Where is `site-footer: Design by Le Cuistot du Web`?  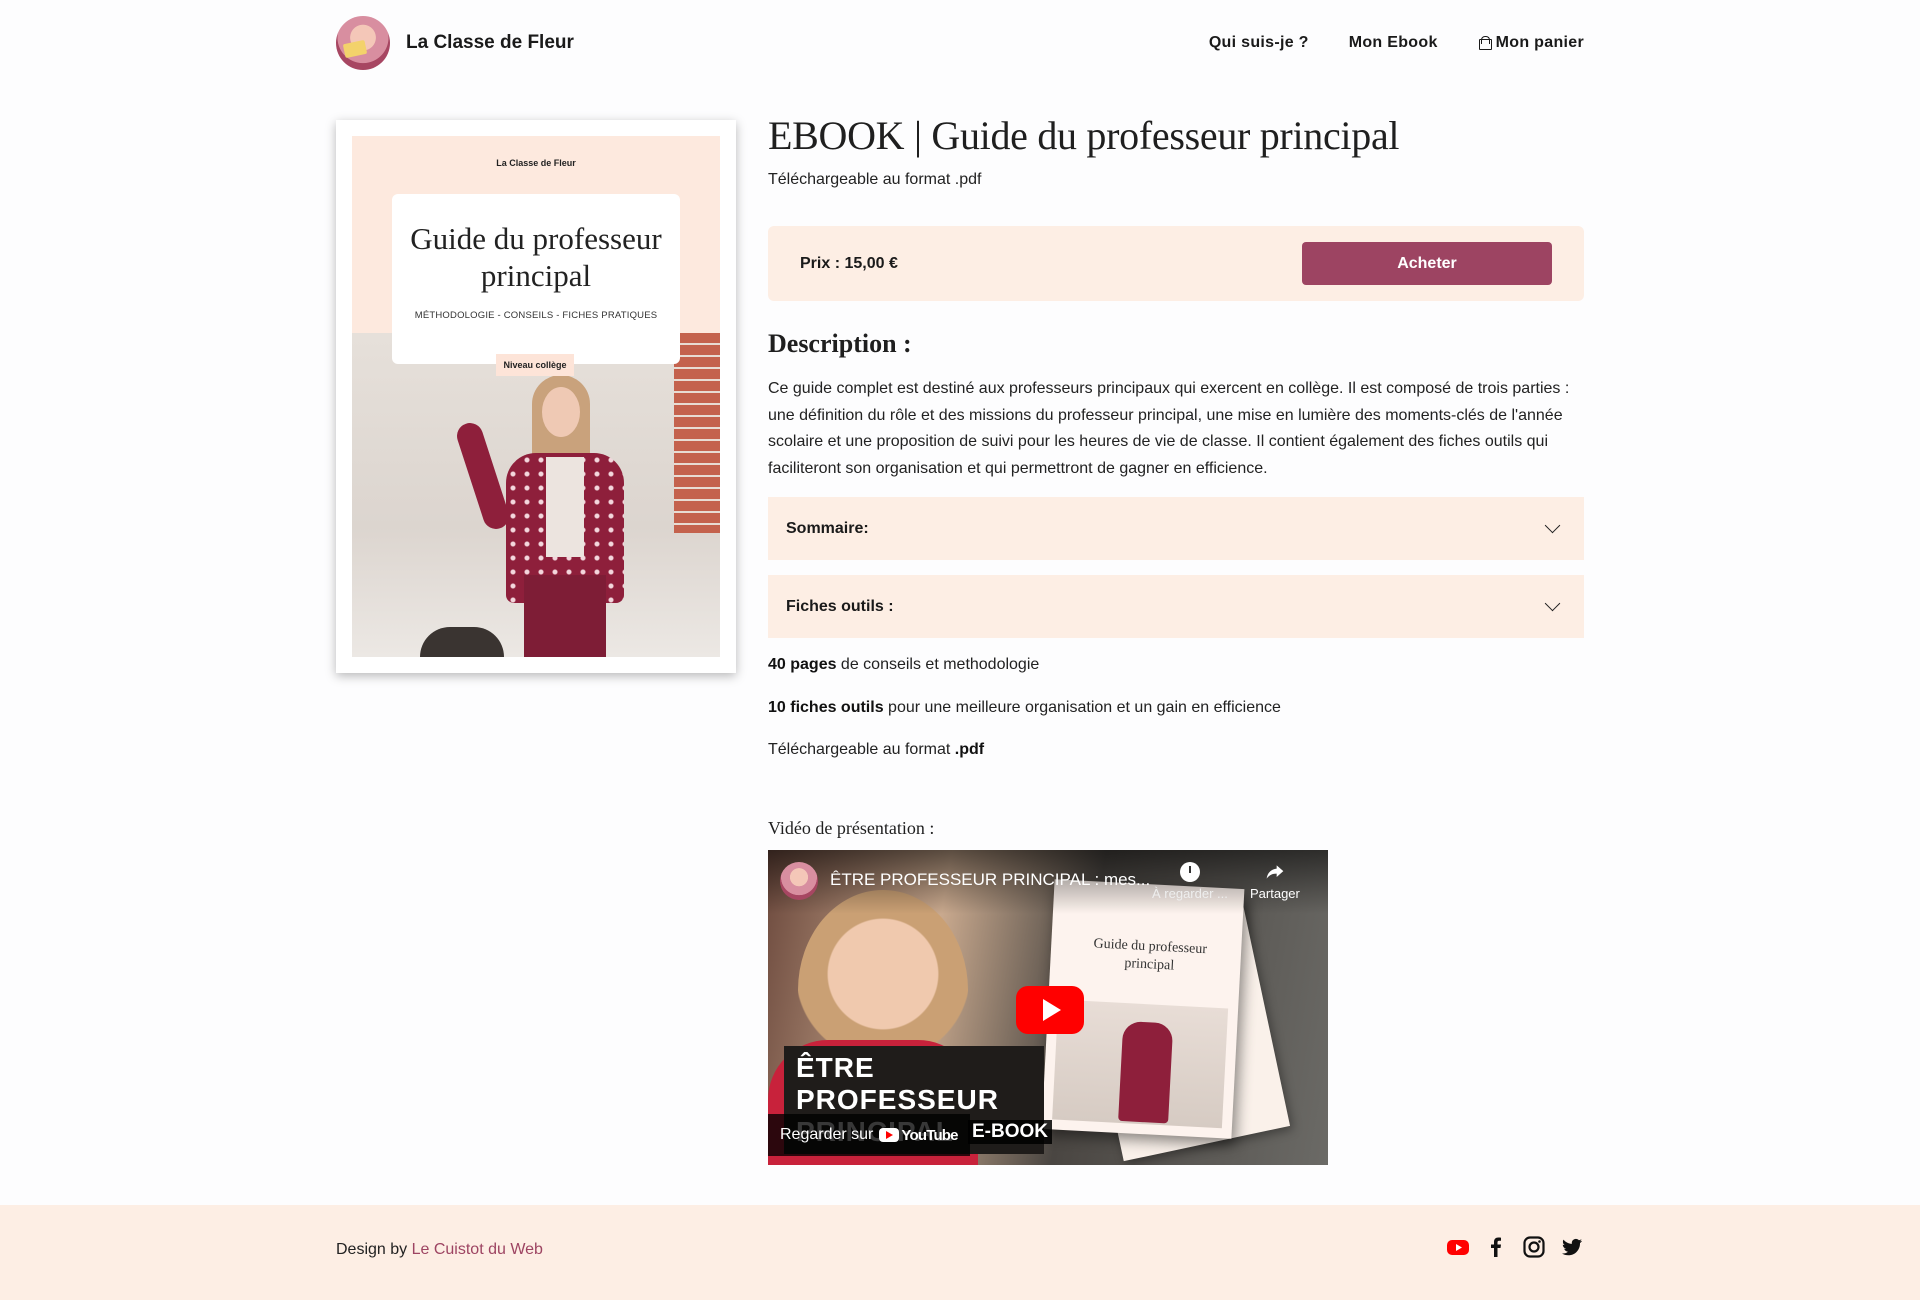 site-footer: Design by Le Cuistot du Web is located at coordinates (960, 1252).